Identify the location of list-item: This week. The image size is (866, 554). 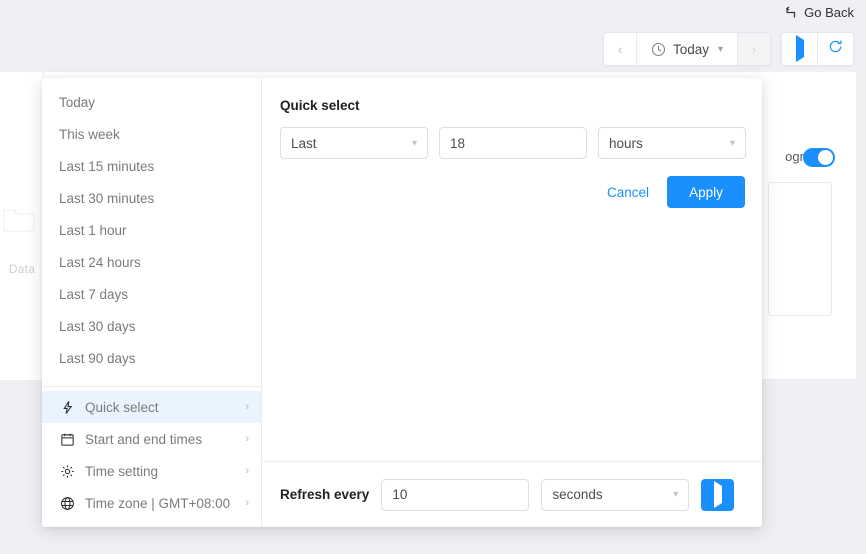
(151, 134).